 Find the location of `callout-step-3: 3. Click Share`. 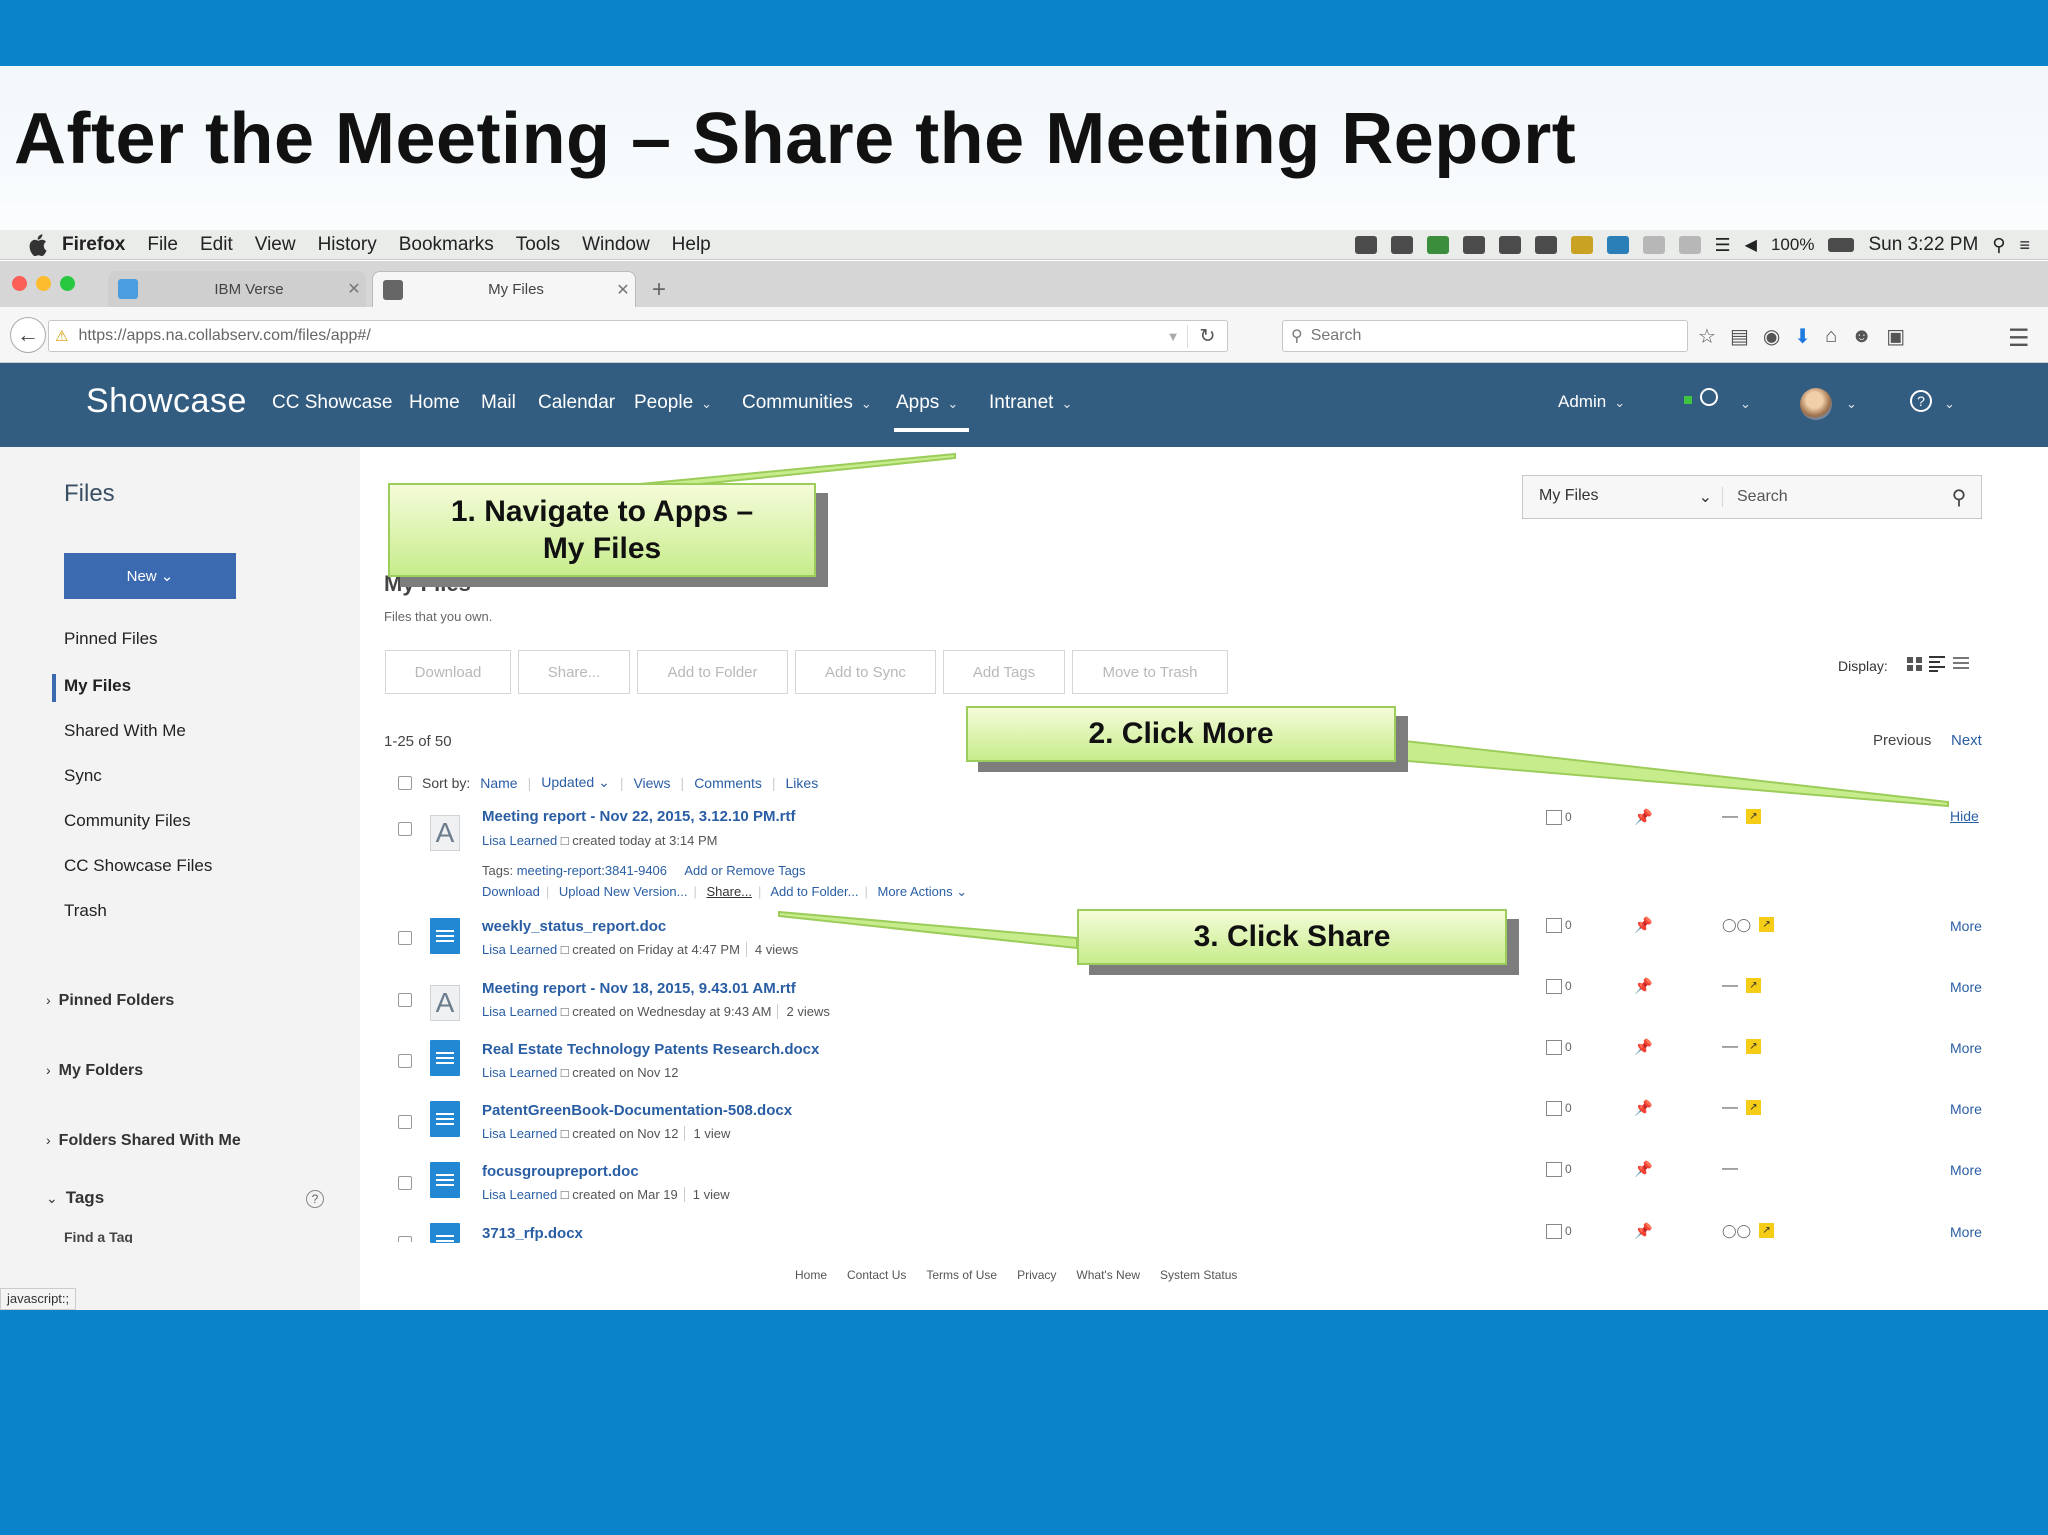

callout-step-3: 3. Click Share is located at coordinates (1292, 937).